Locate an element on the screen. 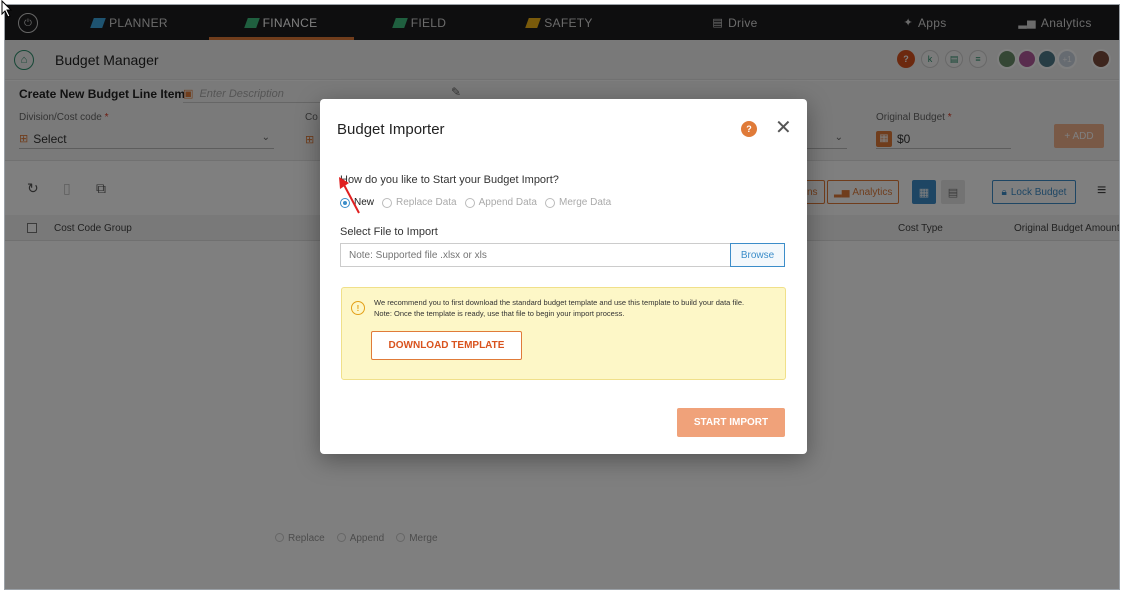 The image size is (1124, 594). mouse-cursor-icon is located at coordinates (7, 9).